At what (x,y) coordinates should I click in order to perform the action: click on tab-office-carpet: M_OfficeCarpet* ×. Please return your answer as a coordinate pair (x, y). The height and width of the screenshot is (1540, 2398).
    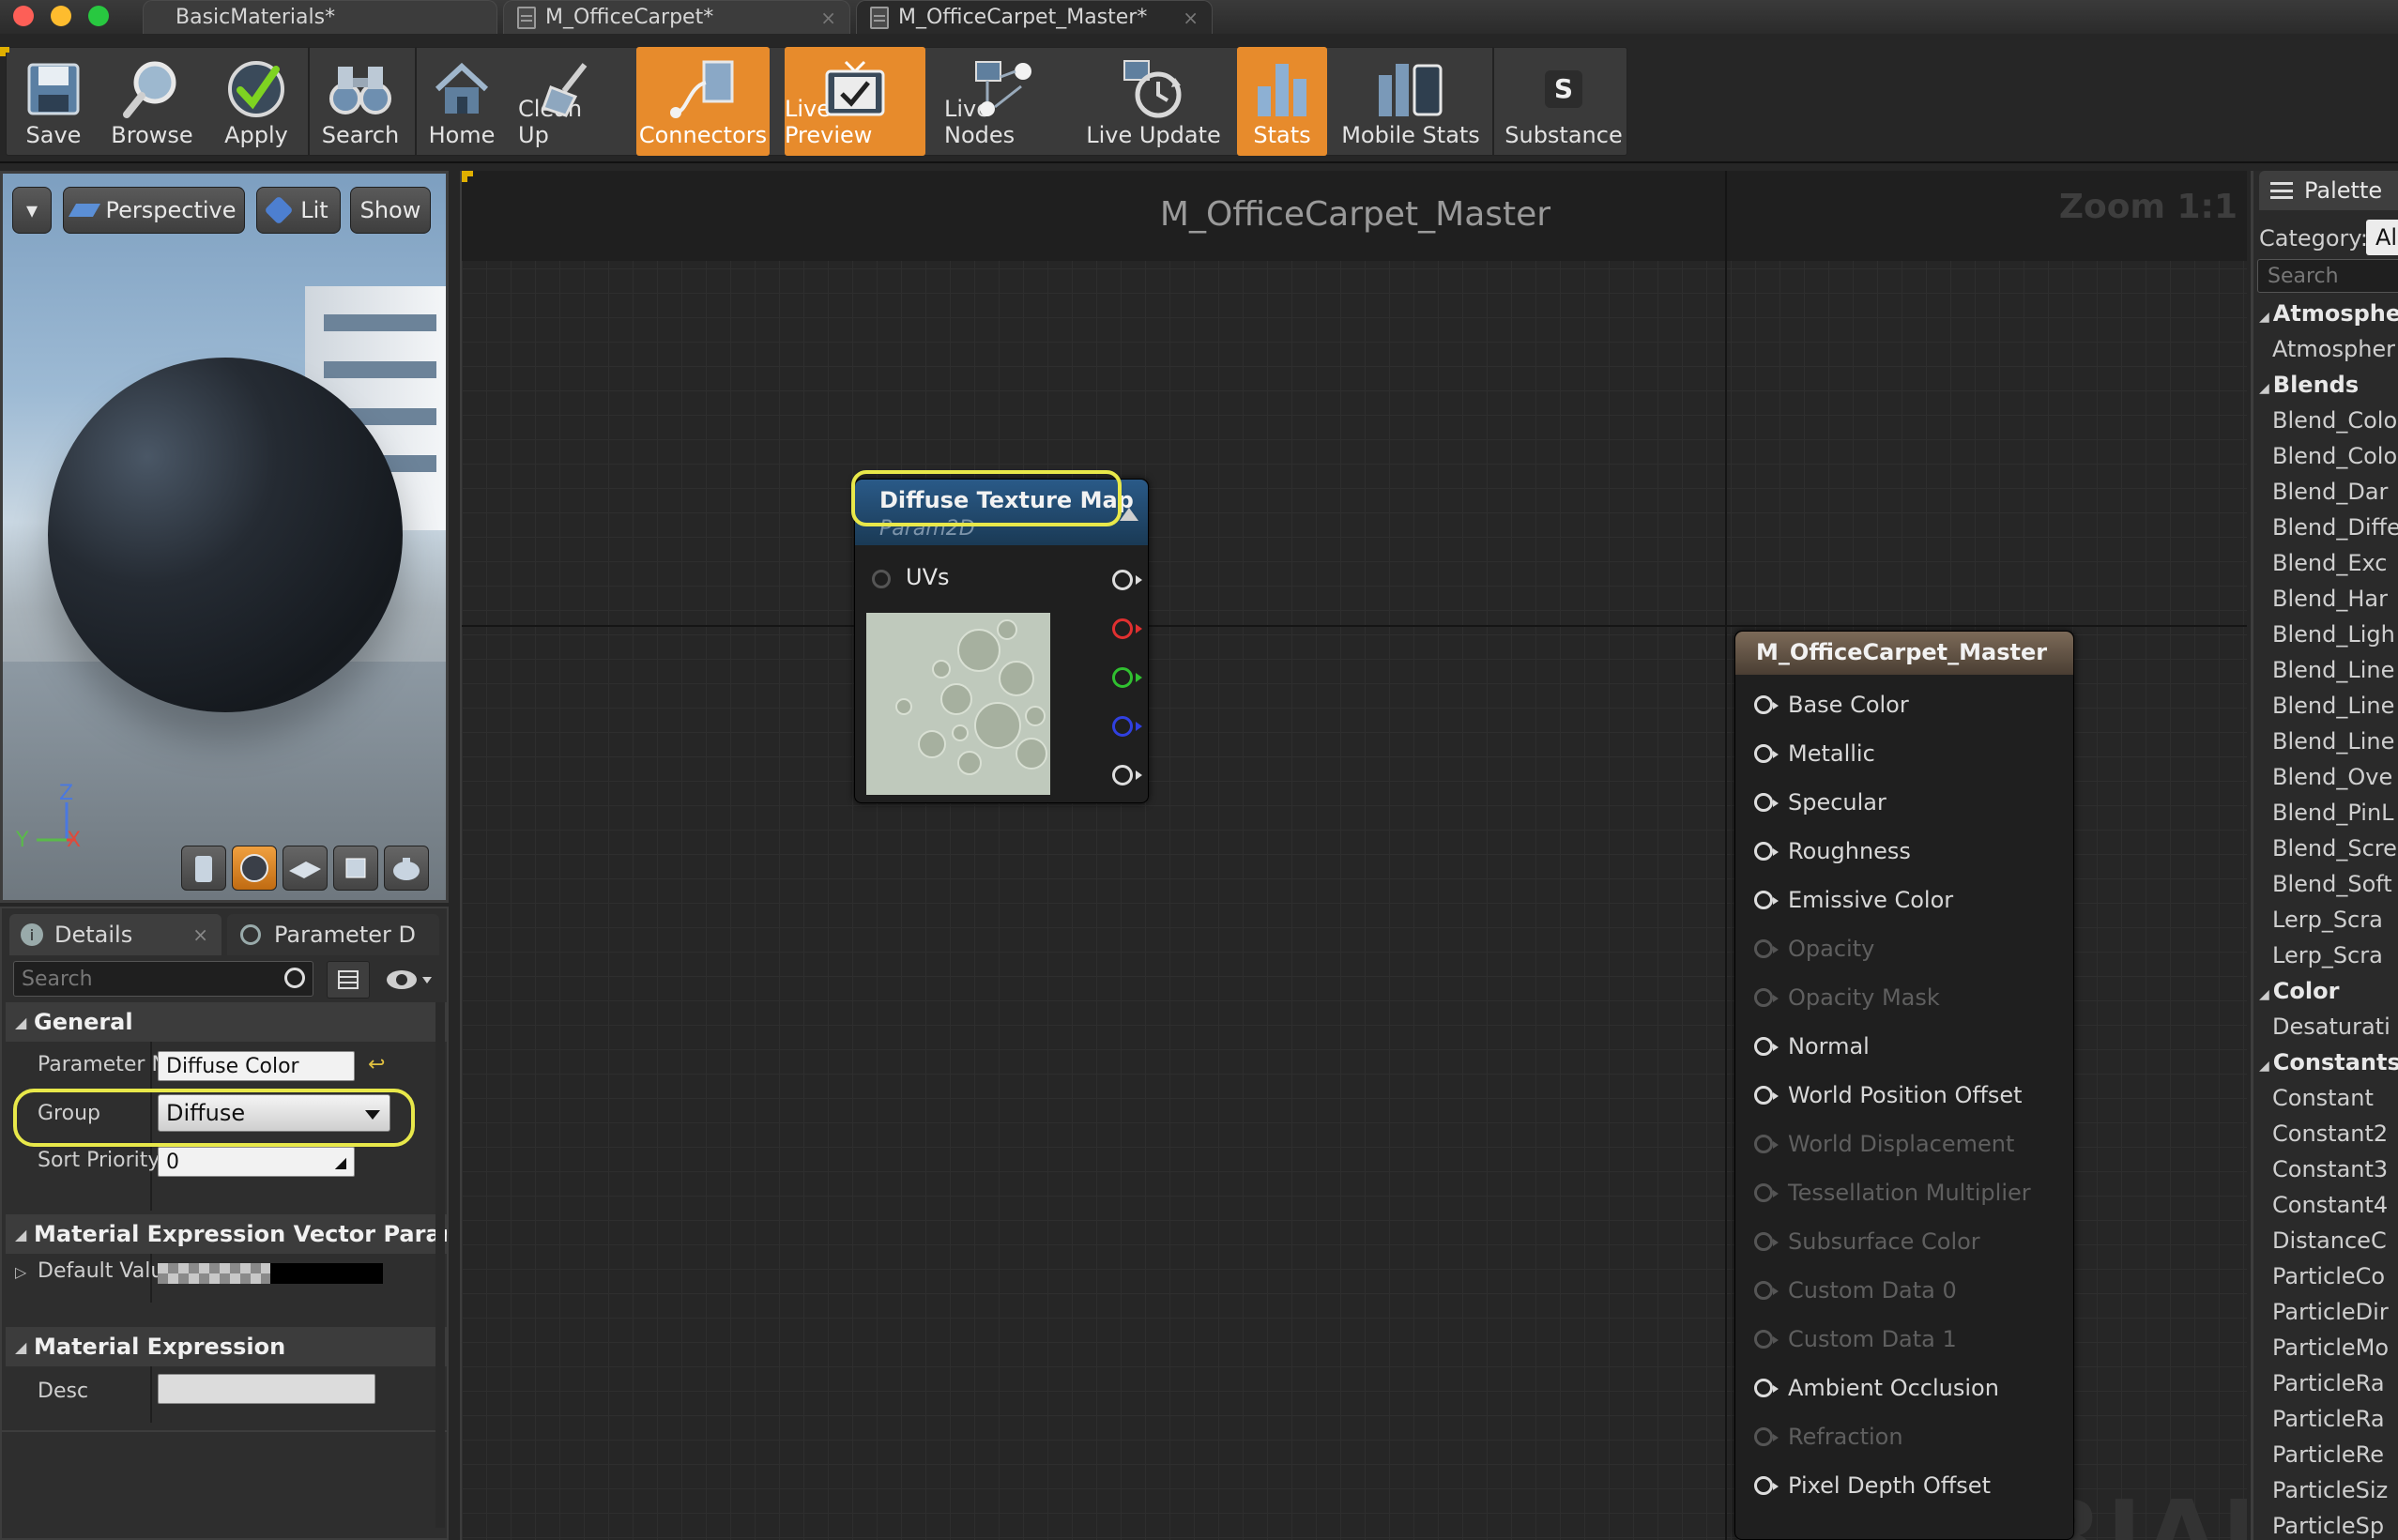
    Looking at the image, I should click on (676, 17).